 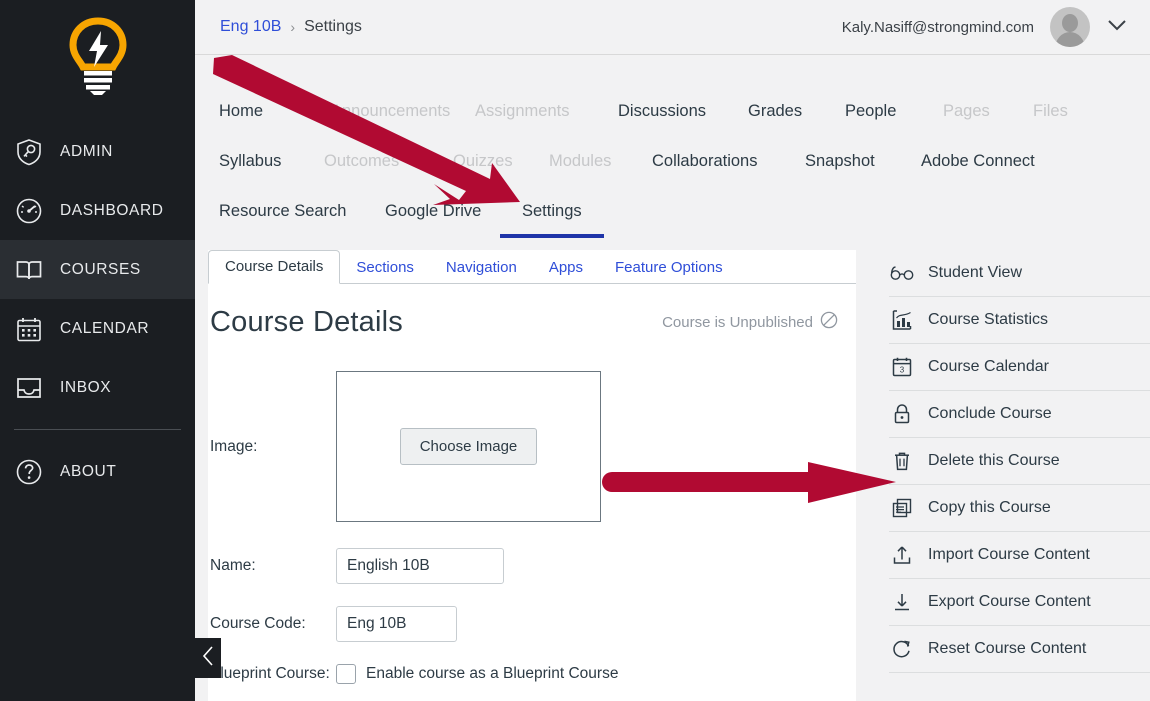 What do you see at coordinates (105, 328) in the screenshot?
I see `sidebar-item-label: CALENDAR` at bounding box center [105, 328].